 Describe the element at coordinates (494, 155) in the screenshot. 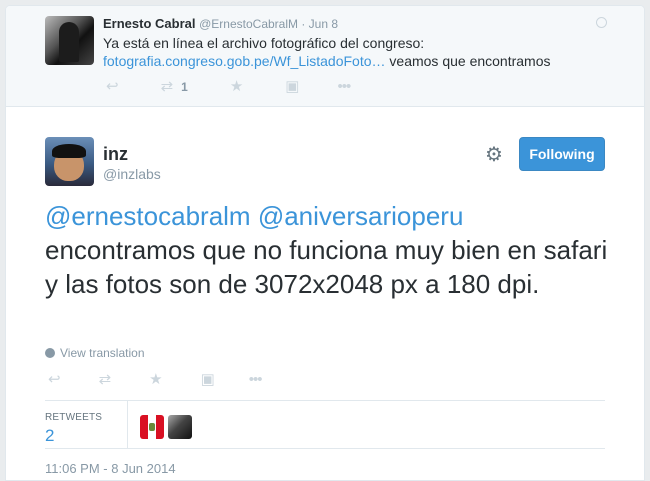

I see `gear-icon: ⚙` at that location.